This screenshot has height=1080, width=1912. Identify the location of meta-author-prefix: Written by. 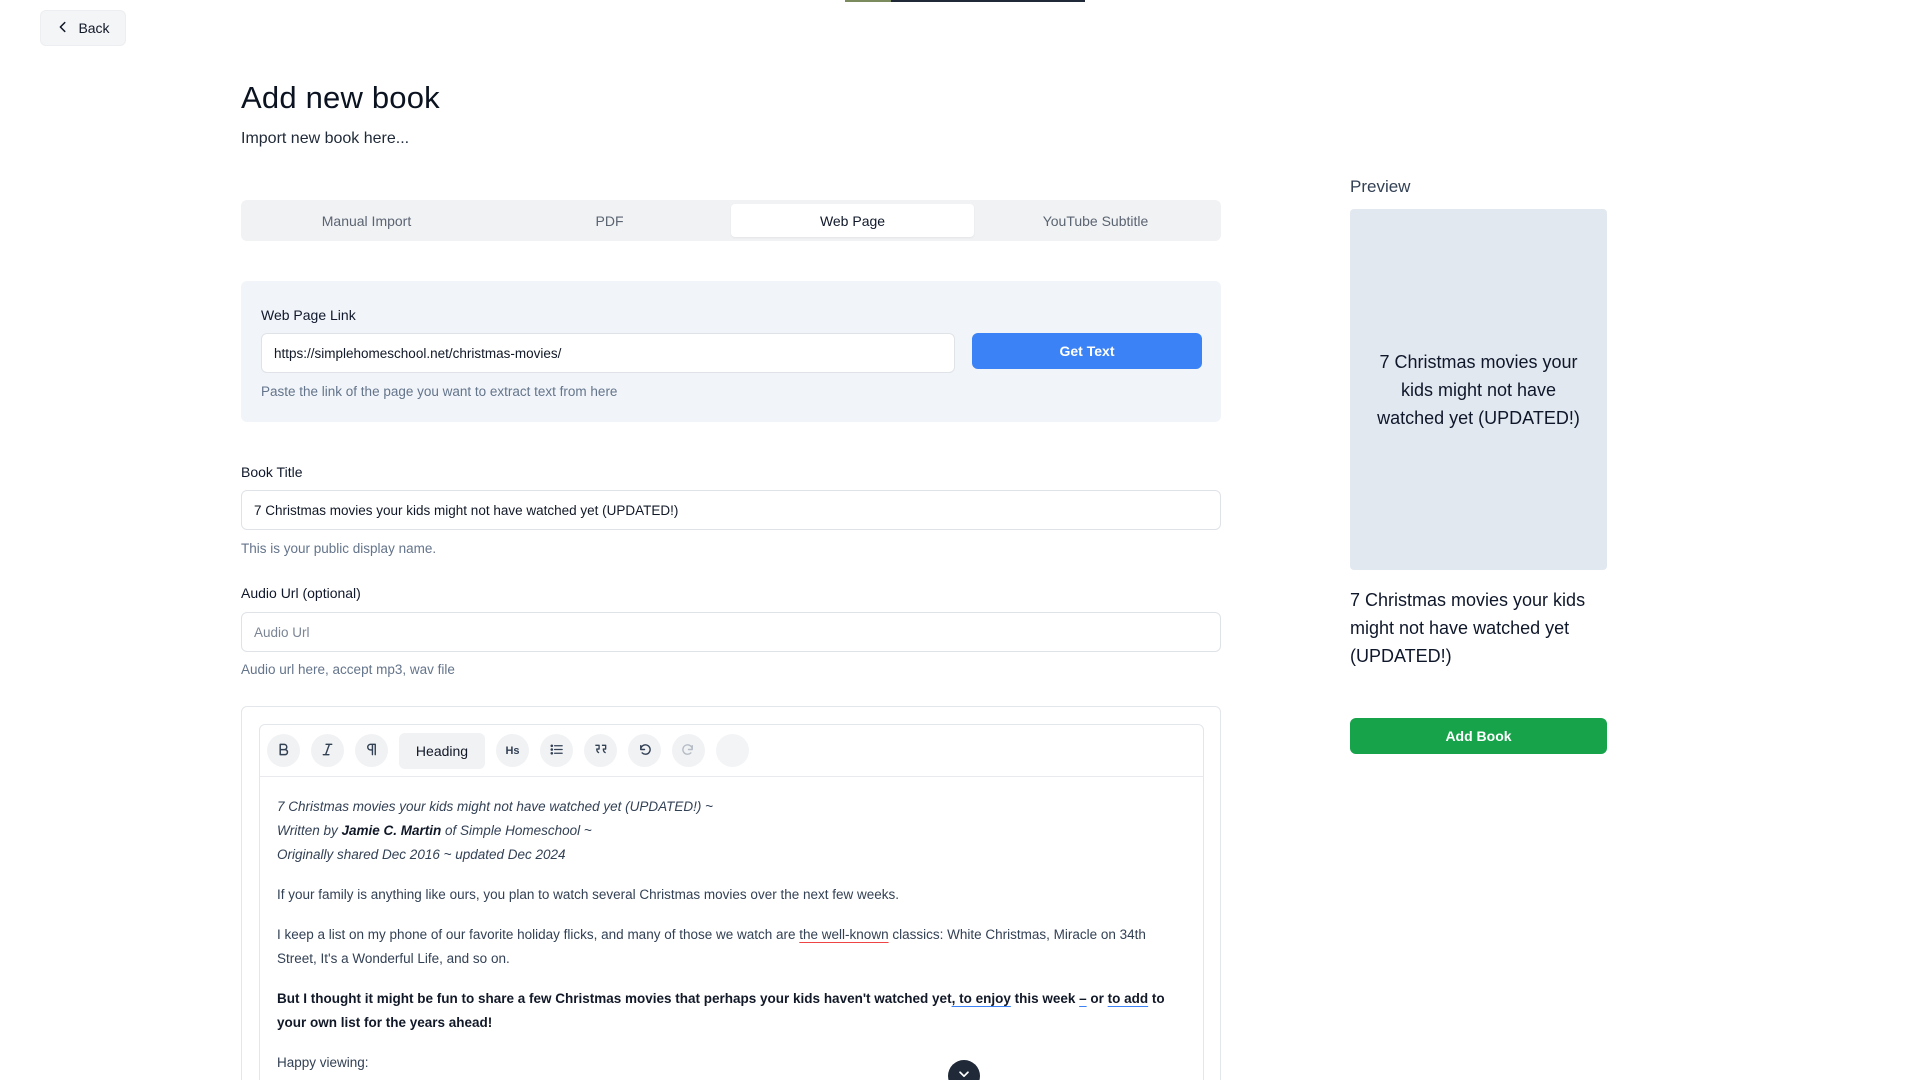
(309, 830).